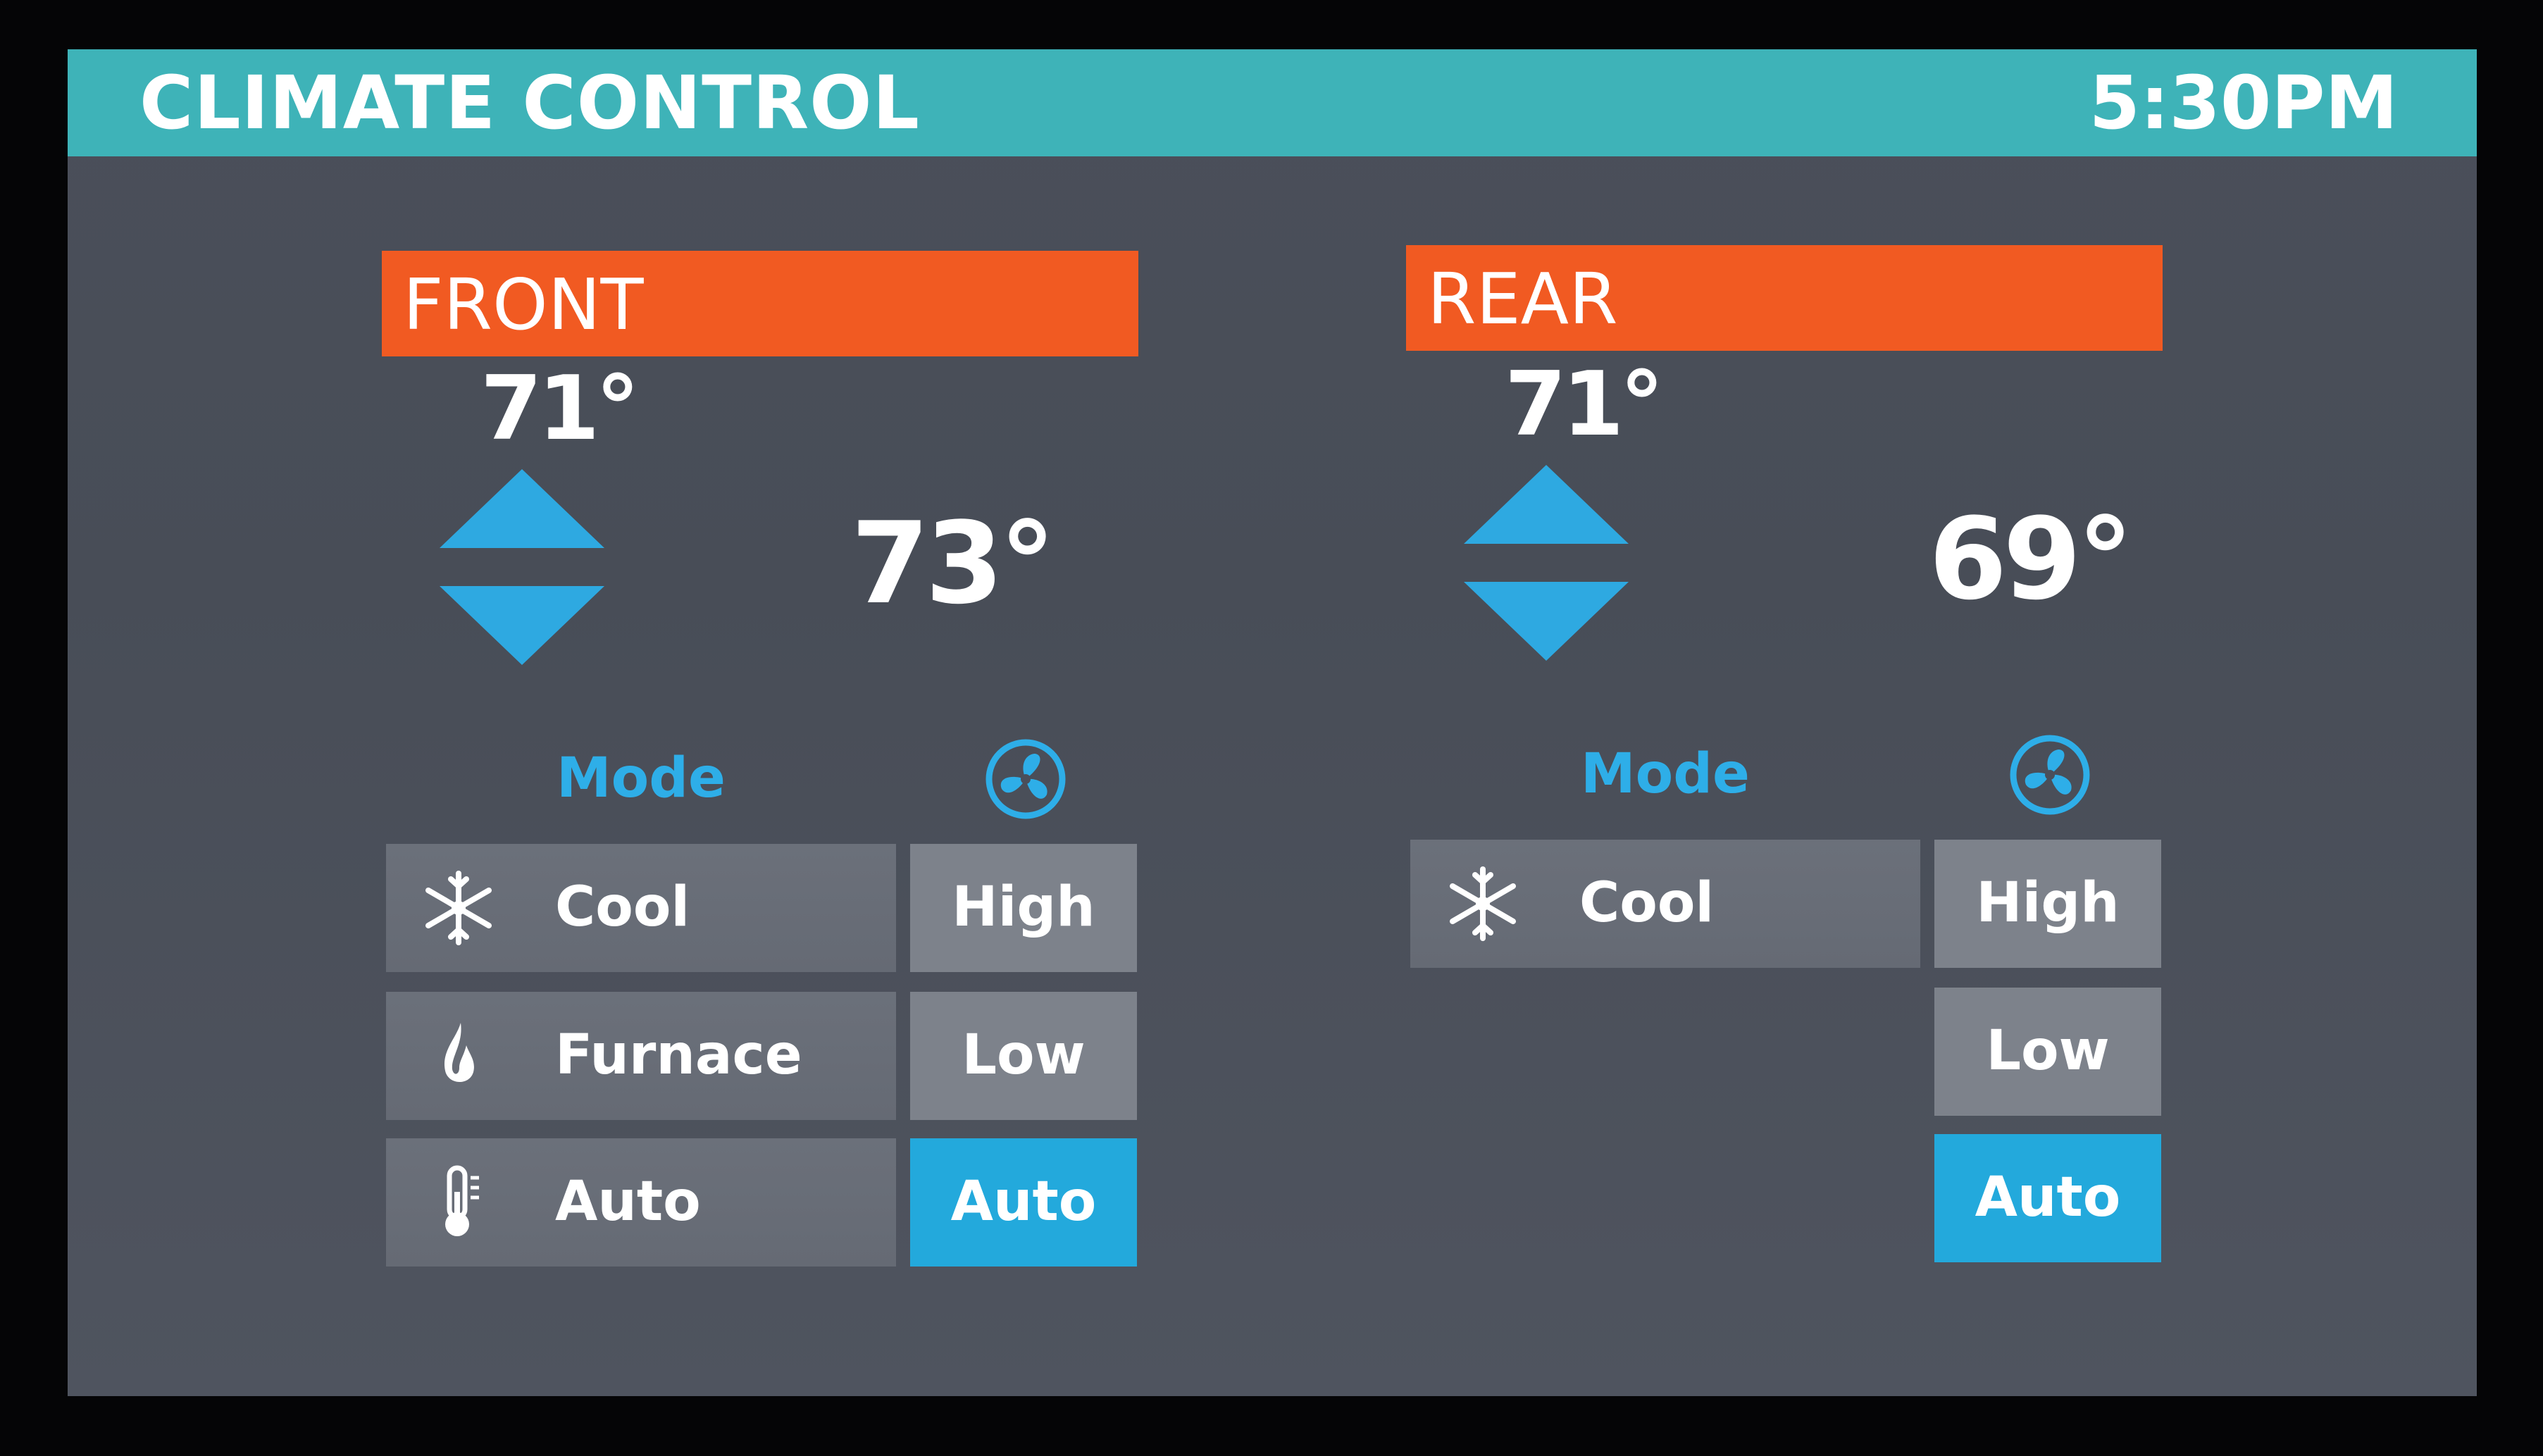 This screenshot has height=1456, width=2543. I want to click on front-fan-auto-label: Auto, so click(1023, 1201).